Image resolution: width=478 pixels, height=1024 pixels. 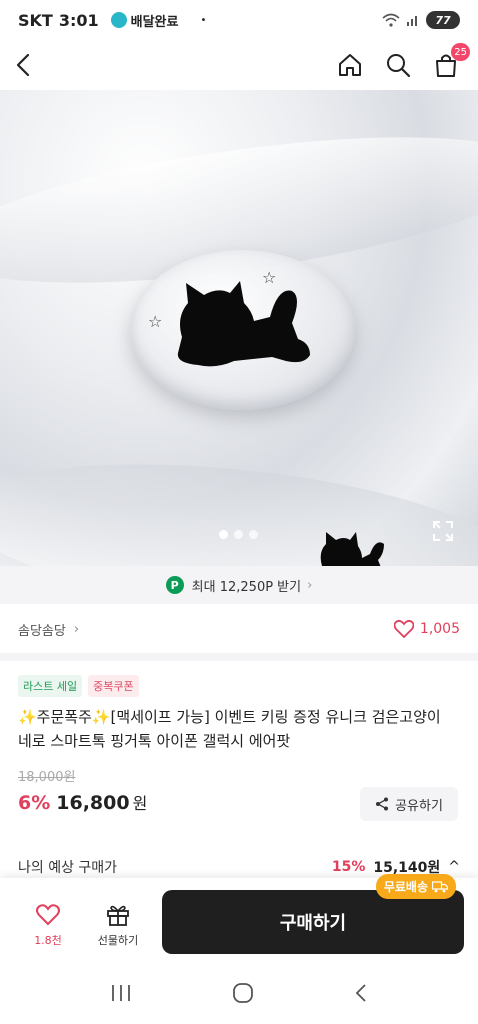 I want to click on share-icon, so click(x=382, y=804).